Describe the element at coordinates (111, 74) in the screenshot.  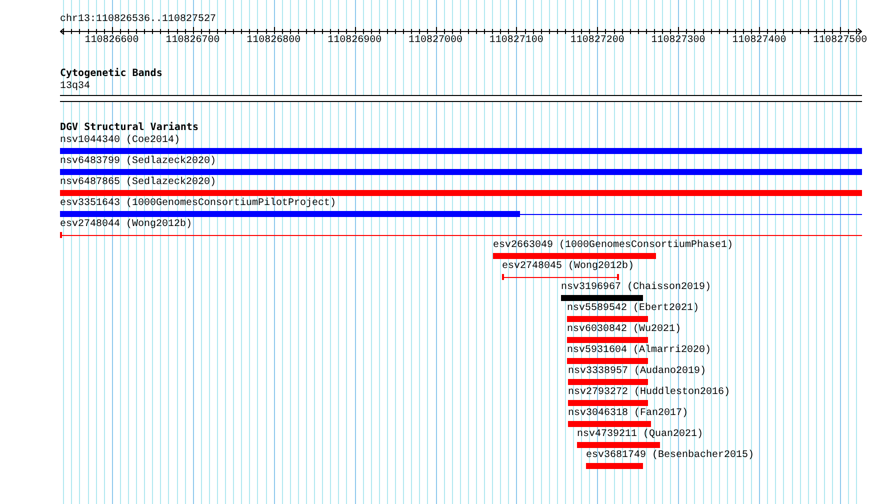
I see `track-title: Cytogenetic Bands` at that location.